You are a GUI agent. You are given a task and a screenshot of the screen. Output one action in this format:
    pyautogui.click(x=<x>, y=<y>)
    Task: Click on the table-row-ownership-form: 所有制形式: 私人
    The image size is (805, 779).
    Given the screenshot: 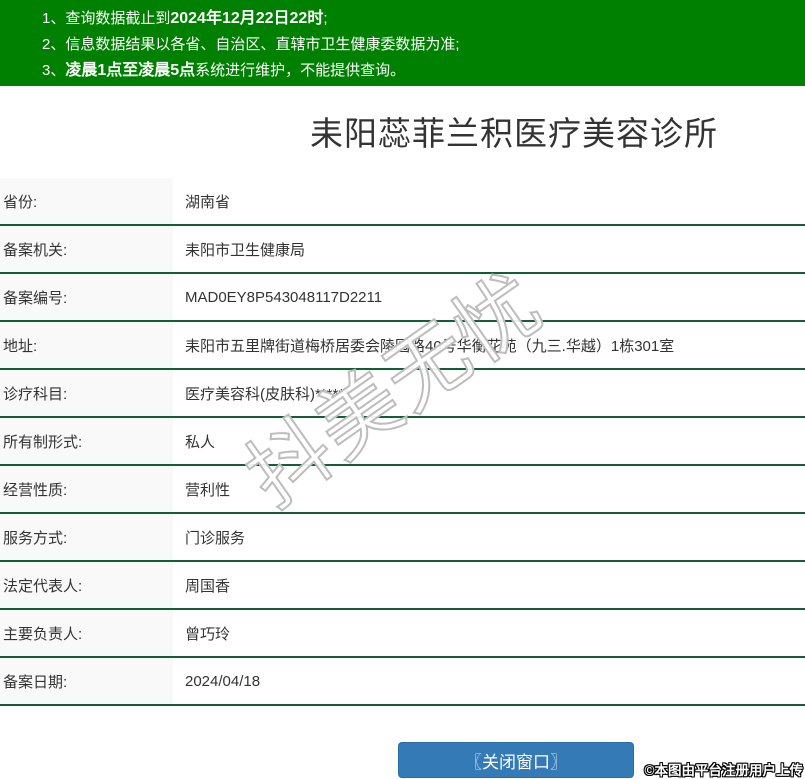 What is the action you would take?
    pyautogui.click(x=402, y=442)
    